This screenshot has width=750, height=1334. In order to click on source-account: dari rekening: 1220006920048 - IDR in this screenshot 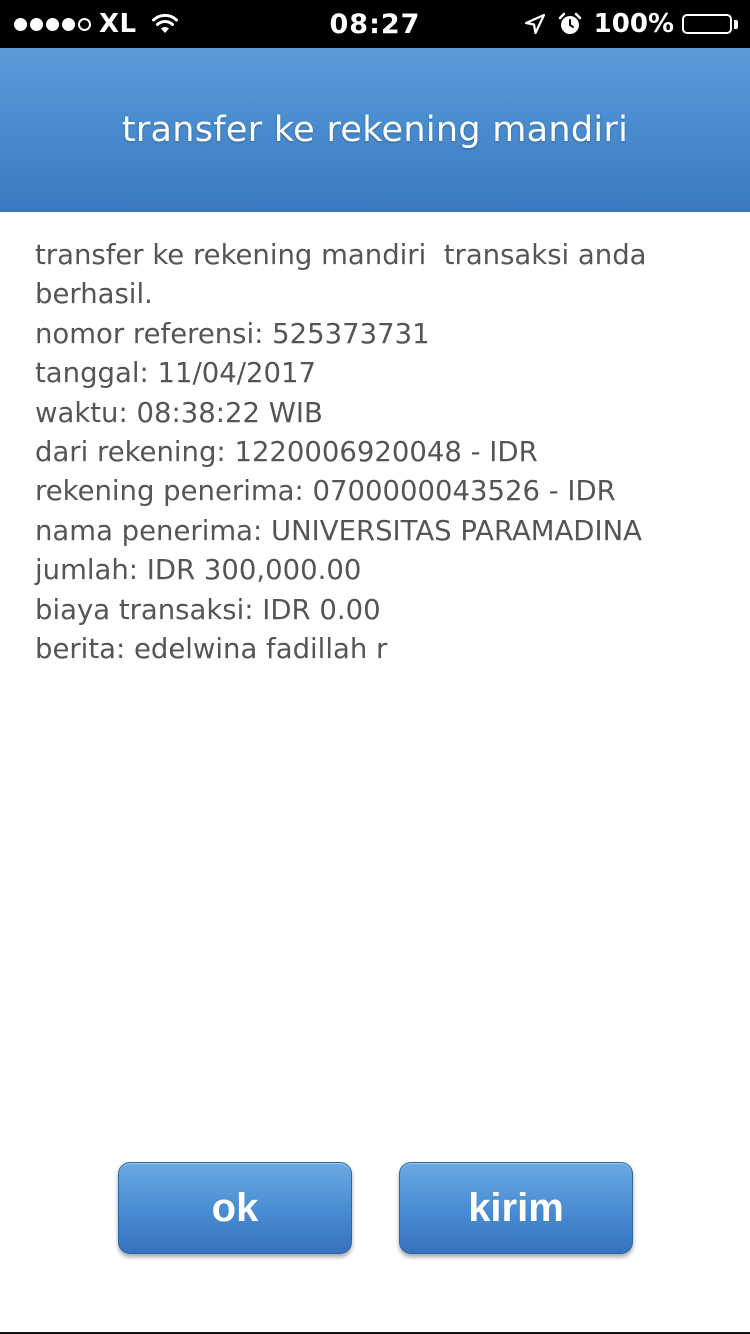, I will do `click(286, 452)`.